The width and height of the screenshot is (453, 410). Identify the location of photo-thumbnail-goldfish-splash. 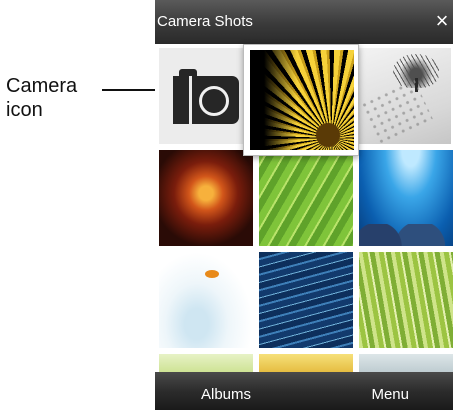
(206, 300).